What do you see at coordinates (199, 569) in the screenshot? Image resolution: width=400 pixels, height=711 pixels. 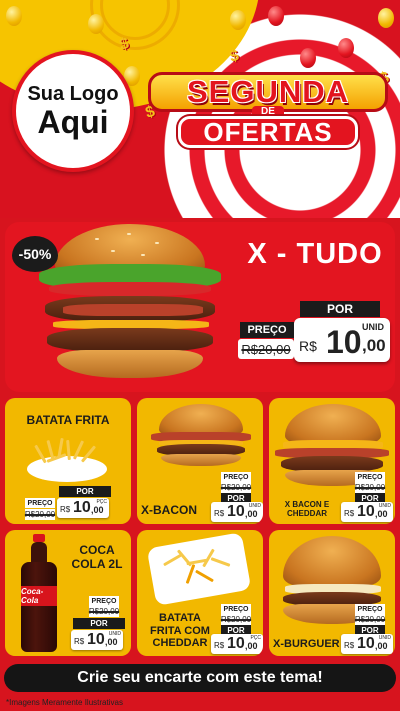 I see `fries-plate-icon` at bounding box center [199, 569].